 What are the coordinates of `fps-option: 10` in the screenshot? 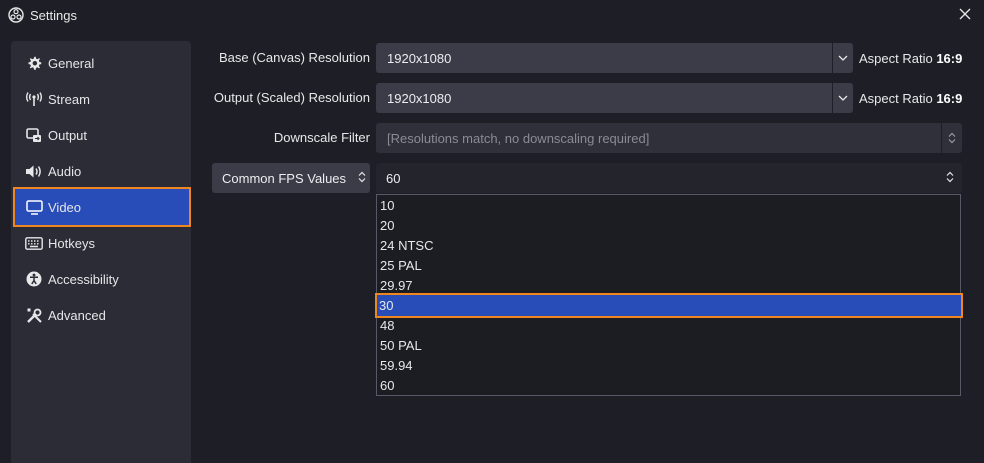 It's located at (668, 205).